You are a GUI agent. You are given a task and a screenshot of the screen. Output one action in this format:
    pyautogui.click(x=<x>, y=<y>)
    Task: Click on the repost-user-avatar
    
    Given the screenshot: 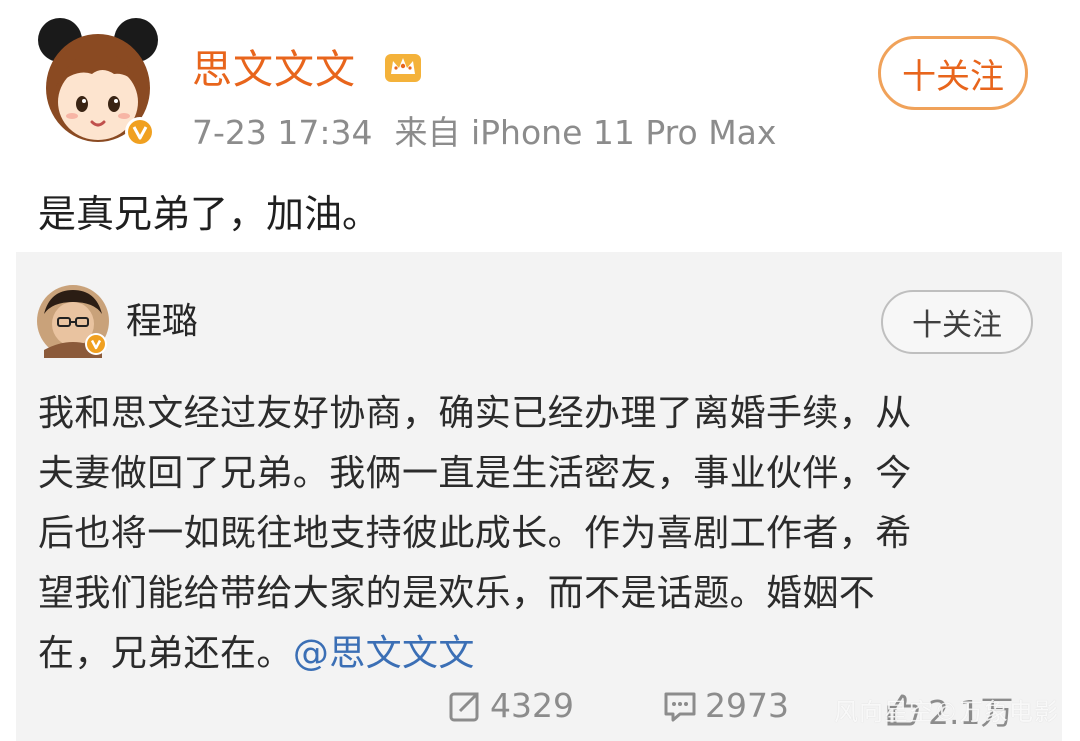 What is the action you would take?
    pyautogui.click(x=73, y=321)
    